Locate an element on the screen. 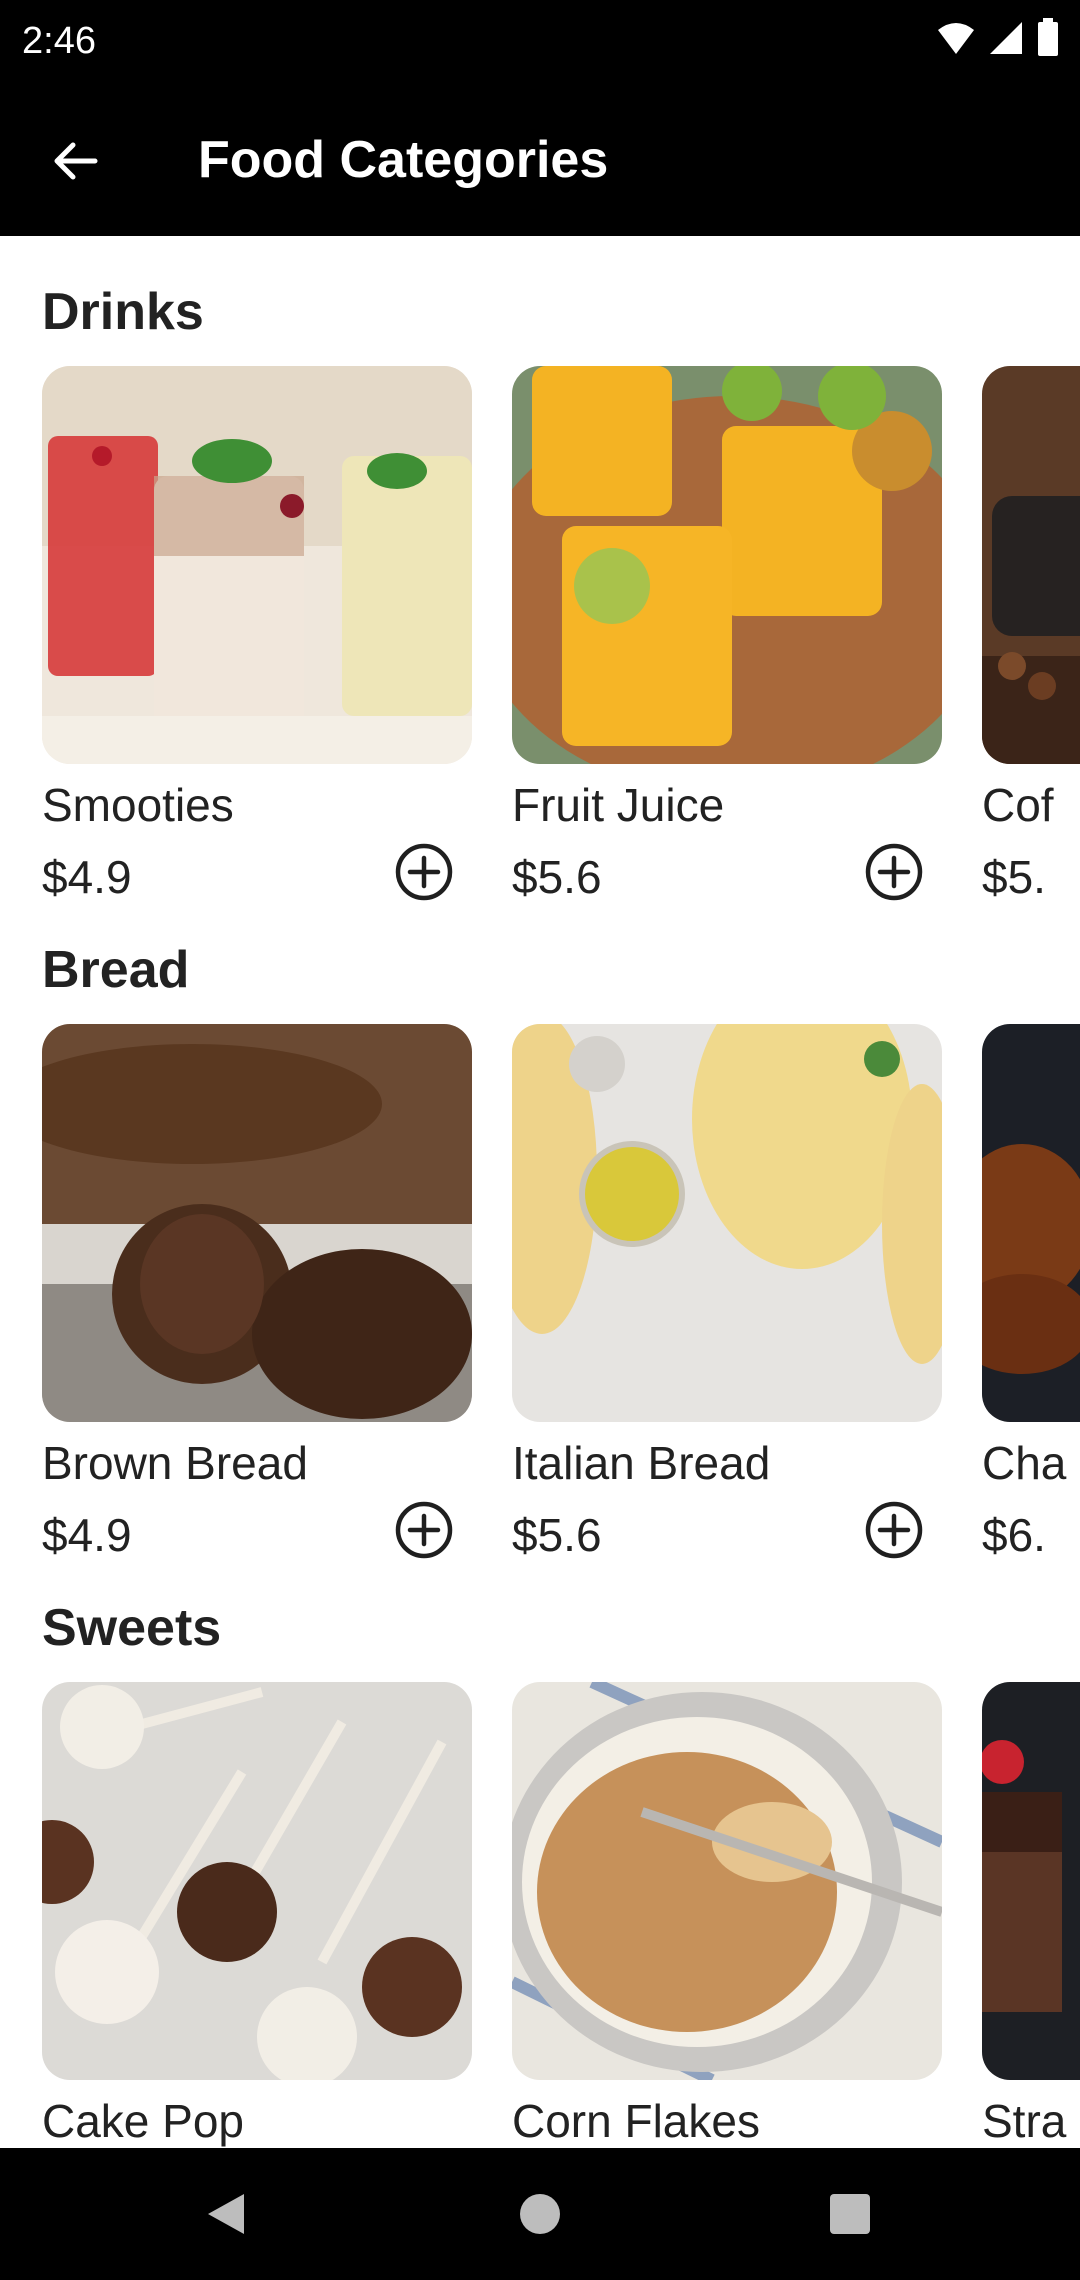 The width and height of the screenshot is (1080, 2280). section-title: Sweets is located at coordinates (132, 1628).